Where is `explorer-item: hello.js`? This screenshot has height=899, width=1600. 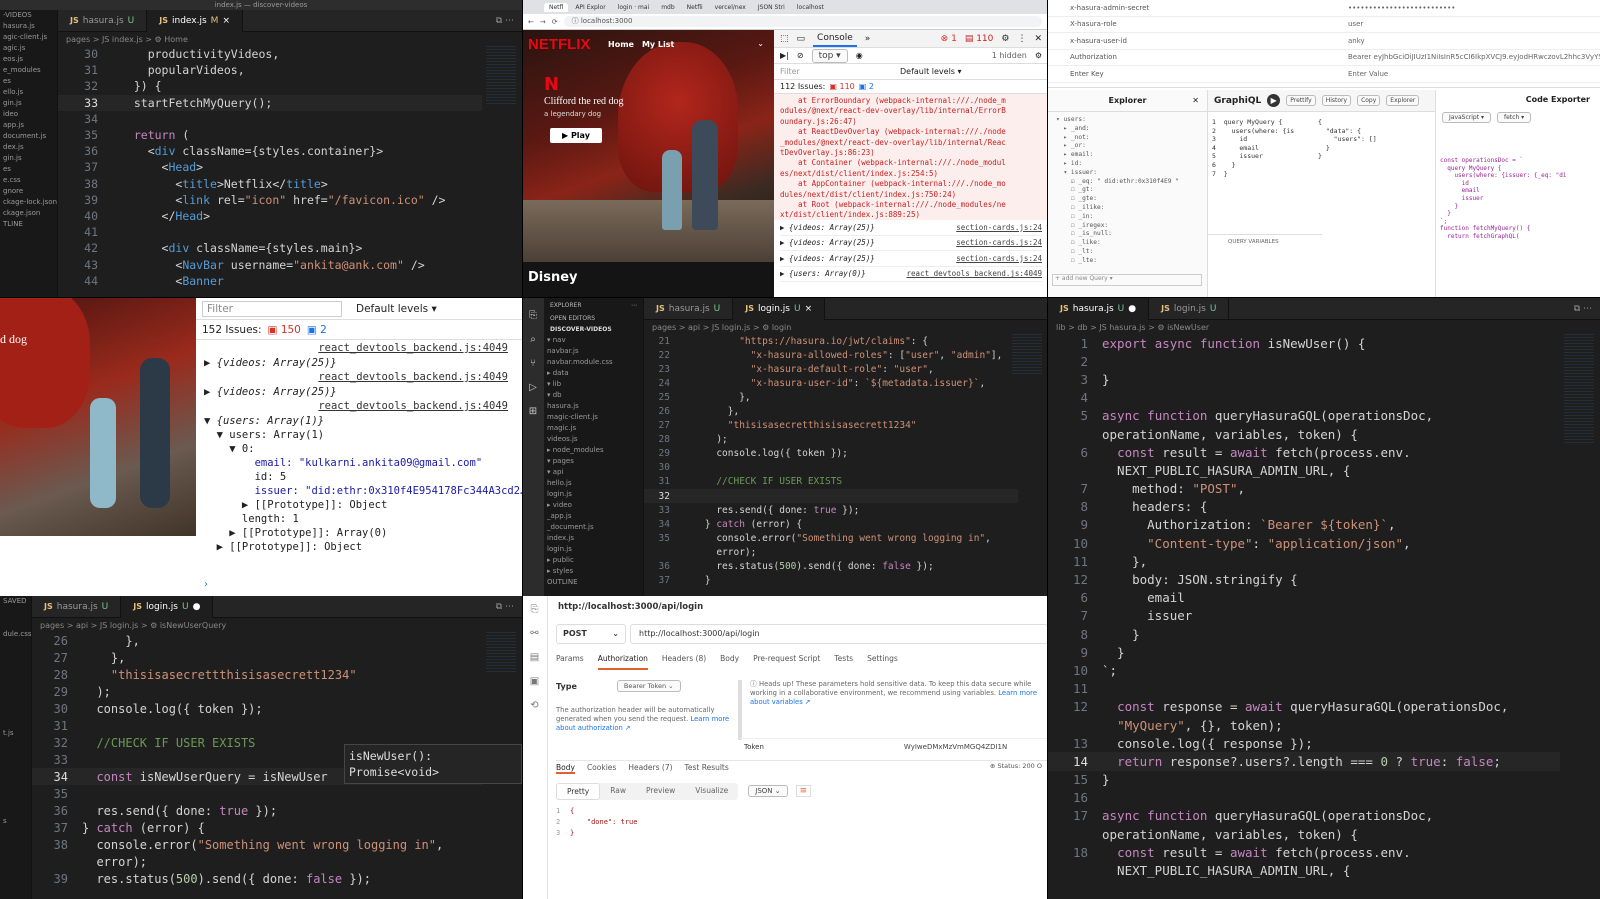
explorer-item: hello.js is located at coordinates (593, 483).